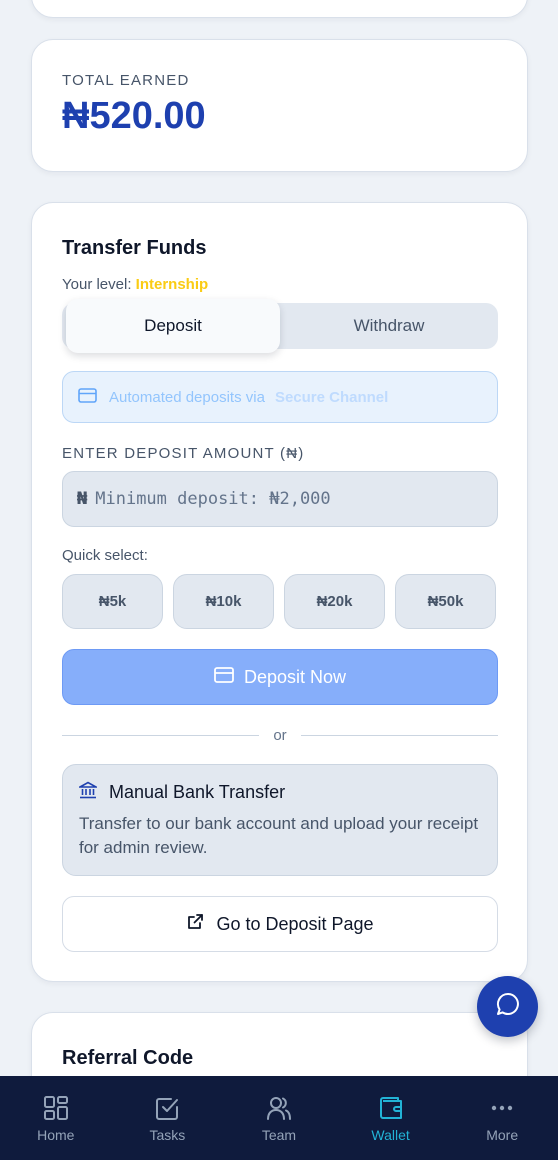 Image resolution: width=558 pixels, height=1160 pixels. What do you see at coordinates (97, 284) in the screenshot?
I see `level-prefix: Your level:` at bounding box center [97, 284].